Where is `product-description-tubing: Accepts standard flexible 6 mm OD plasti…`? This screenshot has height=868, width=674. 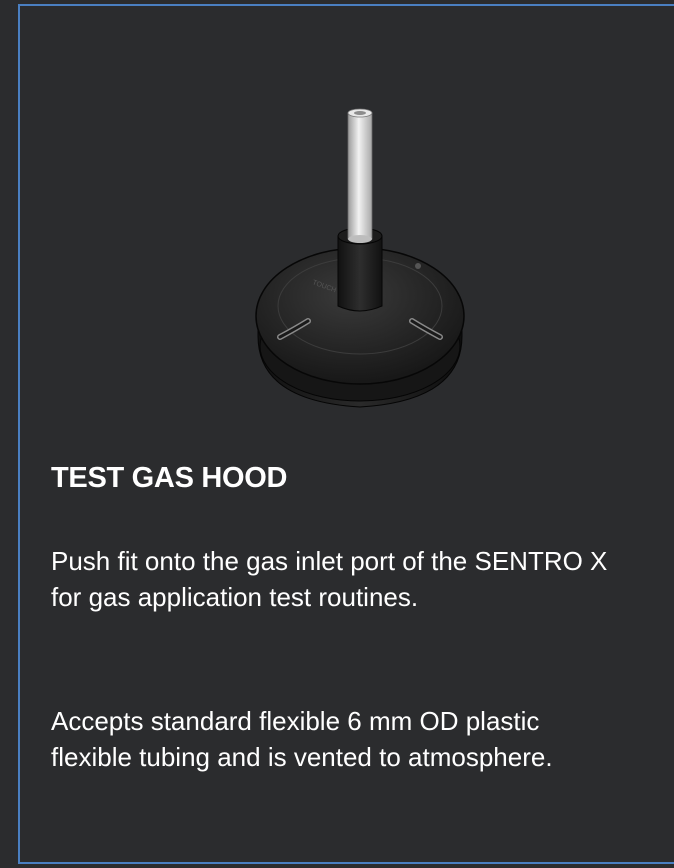 product-description-tubing: Accepts standard flexible 6 mm OD plasti… is located at coordinates (302, 739).